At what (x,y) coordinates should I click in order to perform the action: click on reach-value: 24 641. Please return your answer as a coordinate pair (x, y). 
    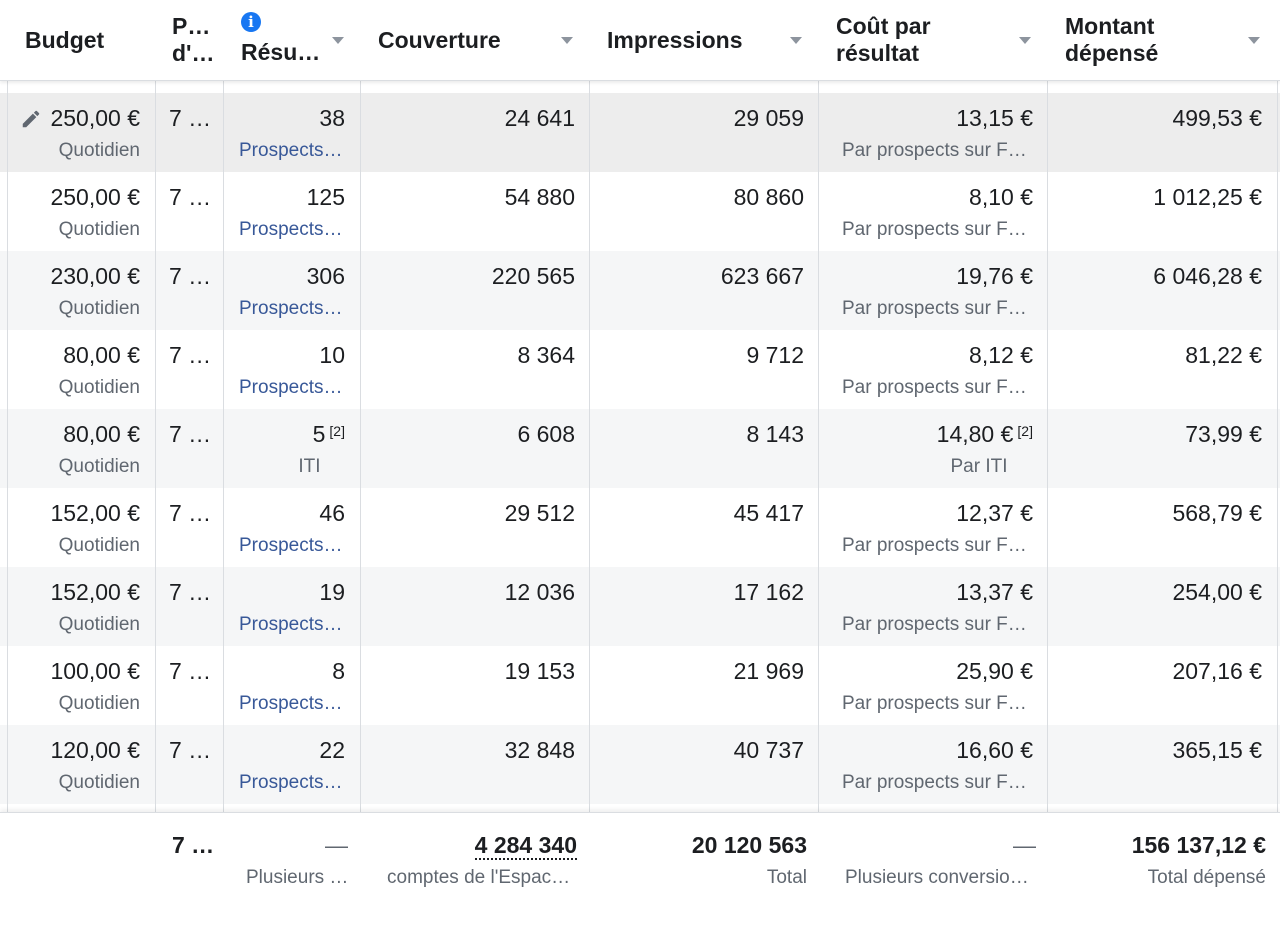
    Looking at the image, I should click on (539, 118).